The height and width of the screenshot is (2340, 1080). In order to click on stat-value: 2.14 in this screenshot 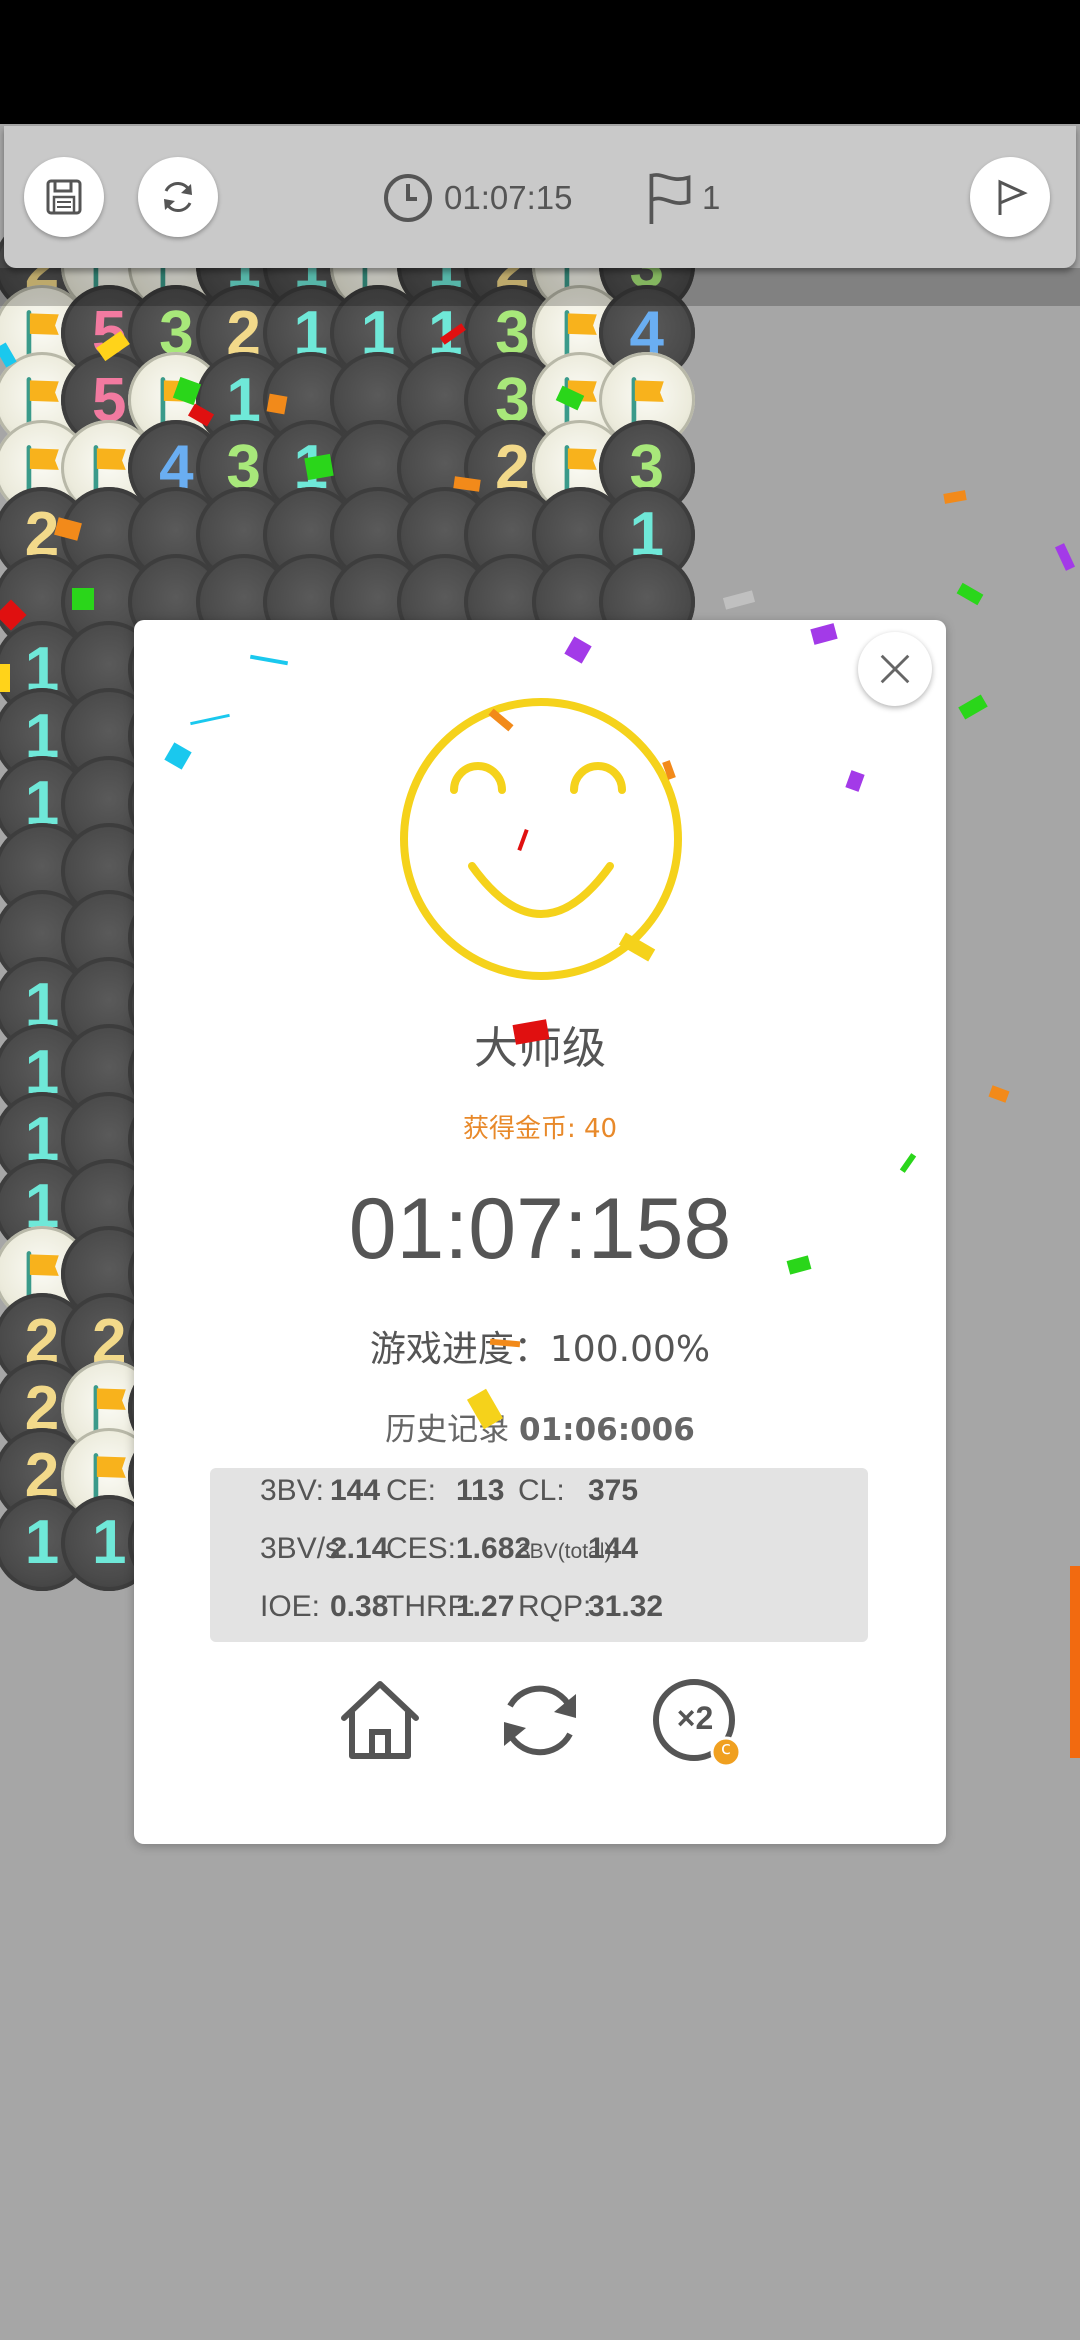, I will do `click(359, 1548)`.